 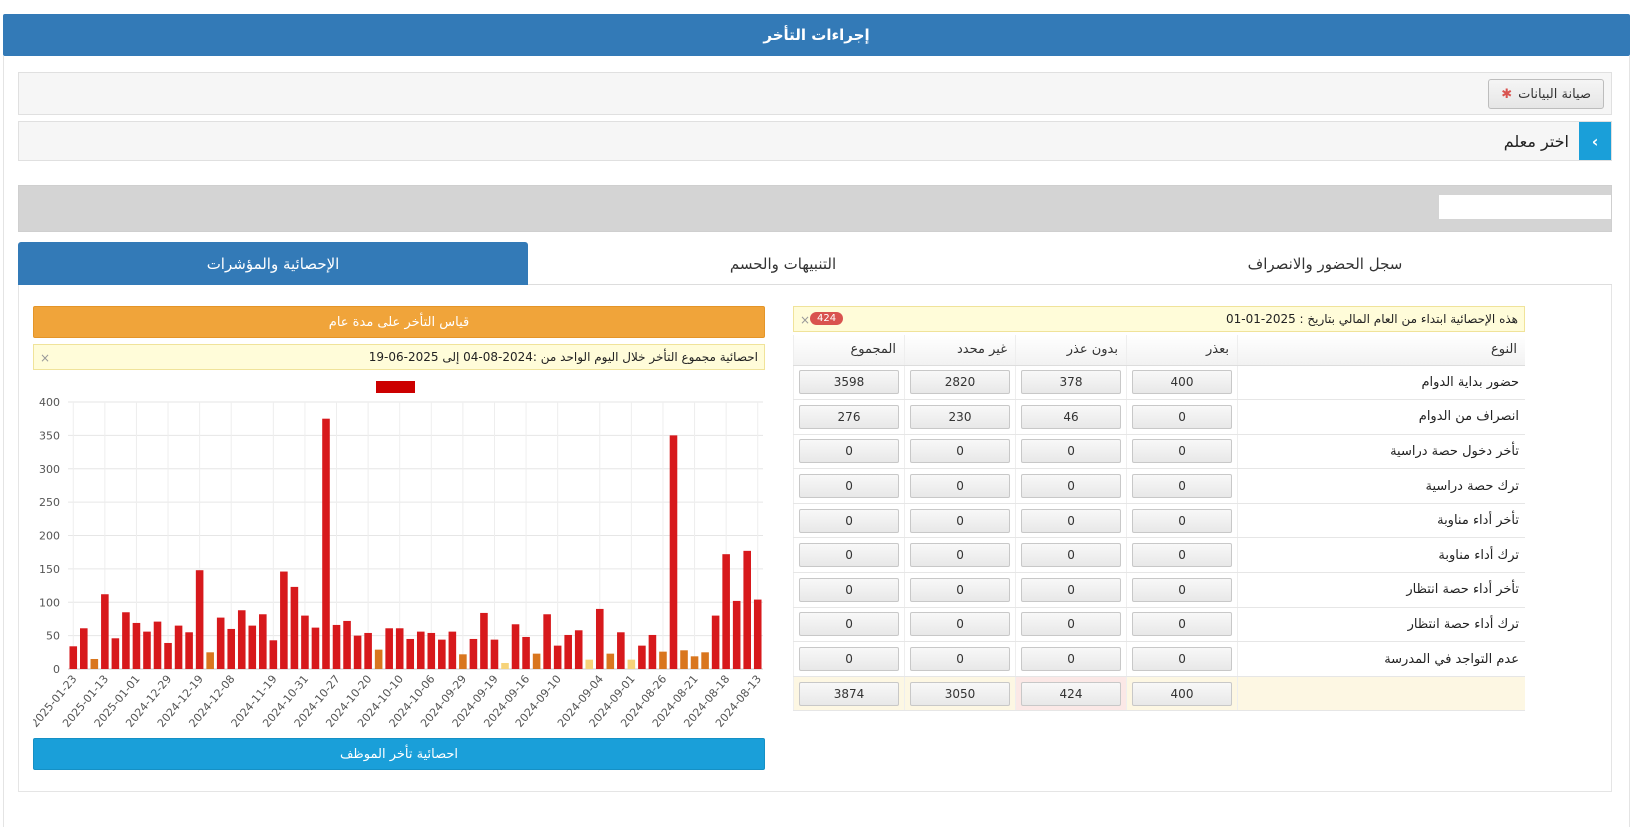 I want to click on value-cell: 378, so click(x=1071, y=383).